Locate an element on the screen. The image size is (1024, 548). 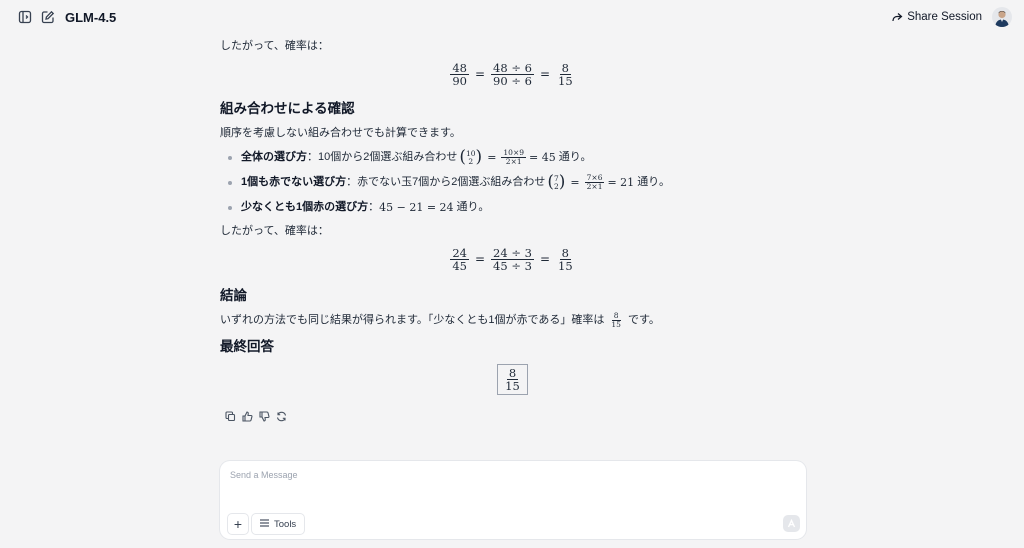
eq1-c-den: 15 is located at coordinates (565, 81).